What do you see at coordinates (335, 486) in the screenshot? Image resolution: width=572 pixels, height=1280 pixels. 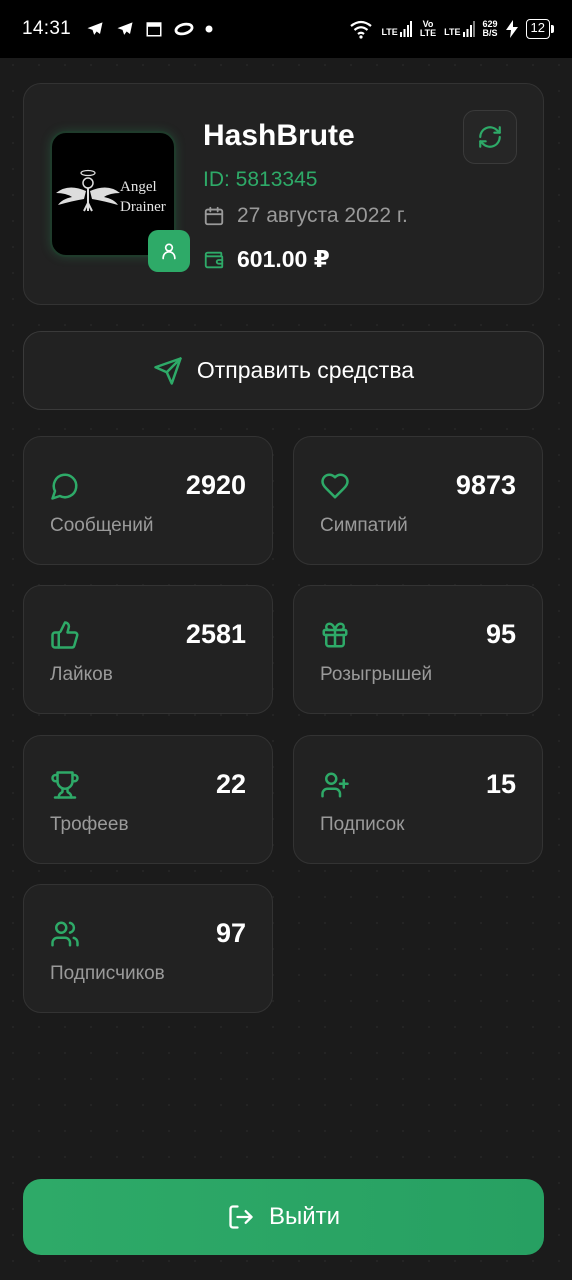 I see `heart-icon` at bounding box center [335, 486].